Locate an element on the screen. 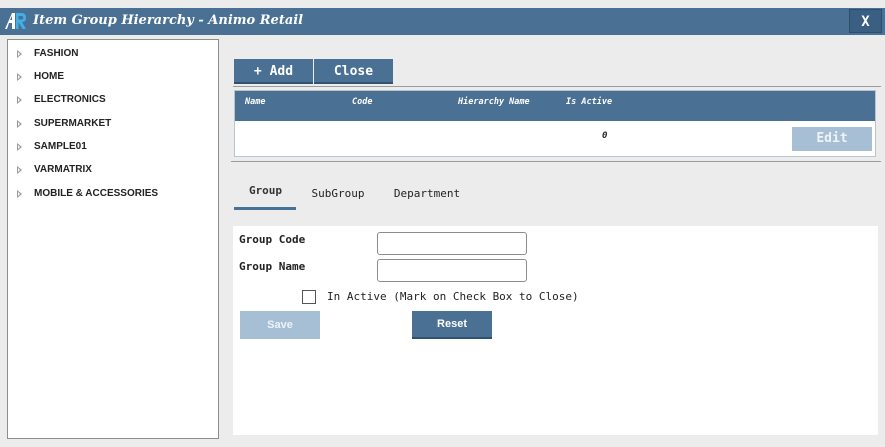 Image resolution: width=885 pixels, height=447 pixels. reset-button: Reset is located at coordinates (452, 325).